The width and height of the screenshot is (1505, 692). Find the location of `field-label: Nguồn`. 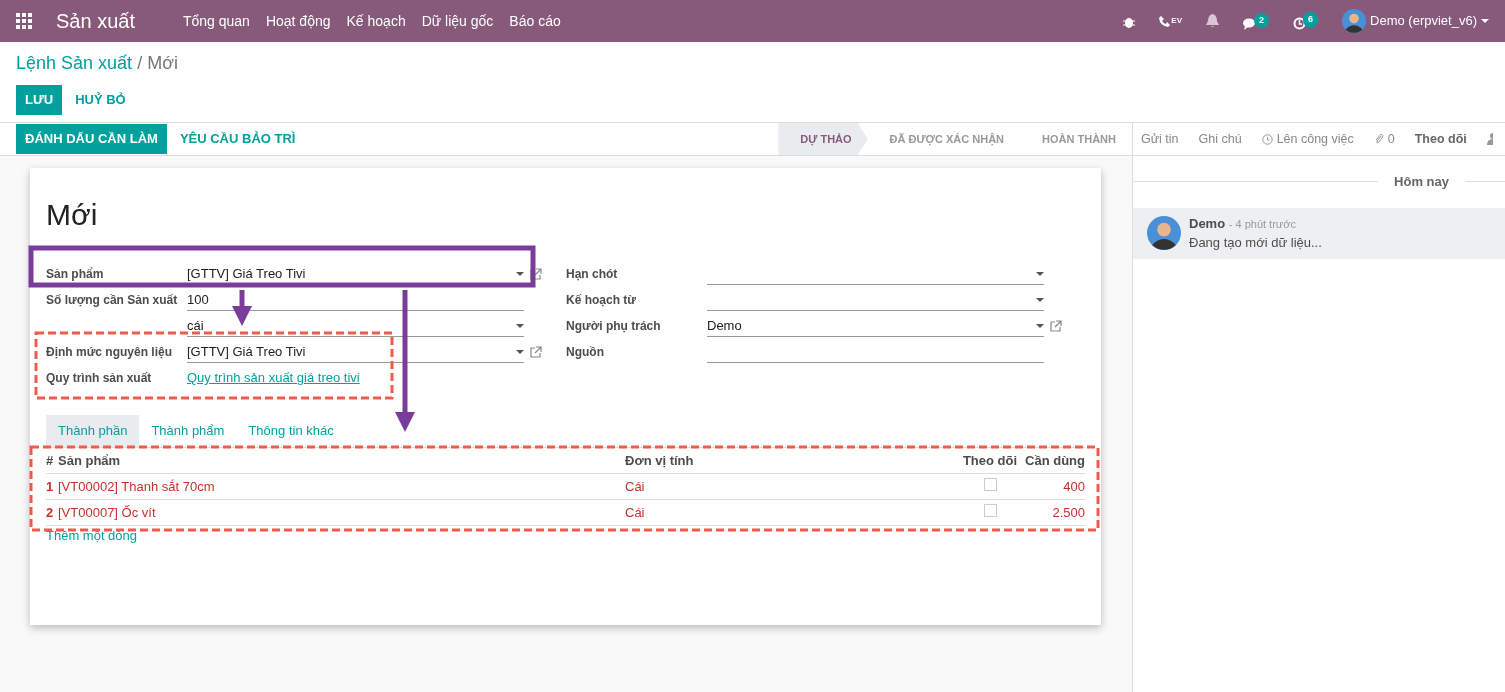

field-label: Nguồn is located at coordinates (585, 352).